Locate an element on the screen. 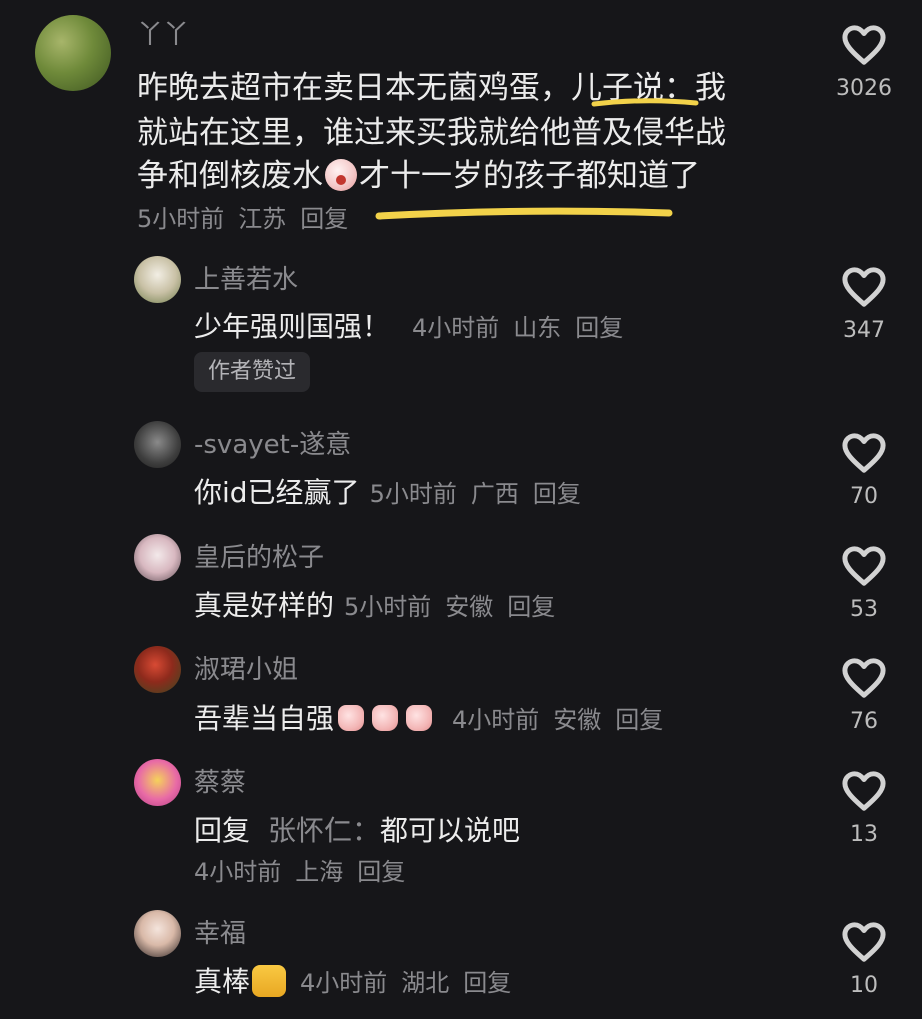 This screenshot has width=922, height=1019. comment-text-part: 争和倒核废水 is located at coordinates (230, 176).